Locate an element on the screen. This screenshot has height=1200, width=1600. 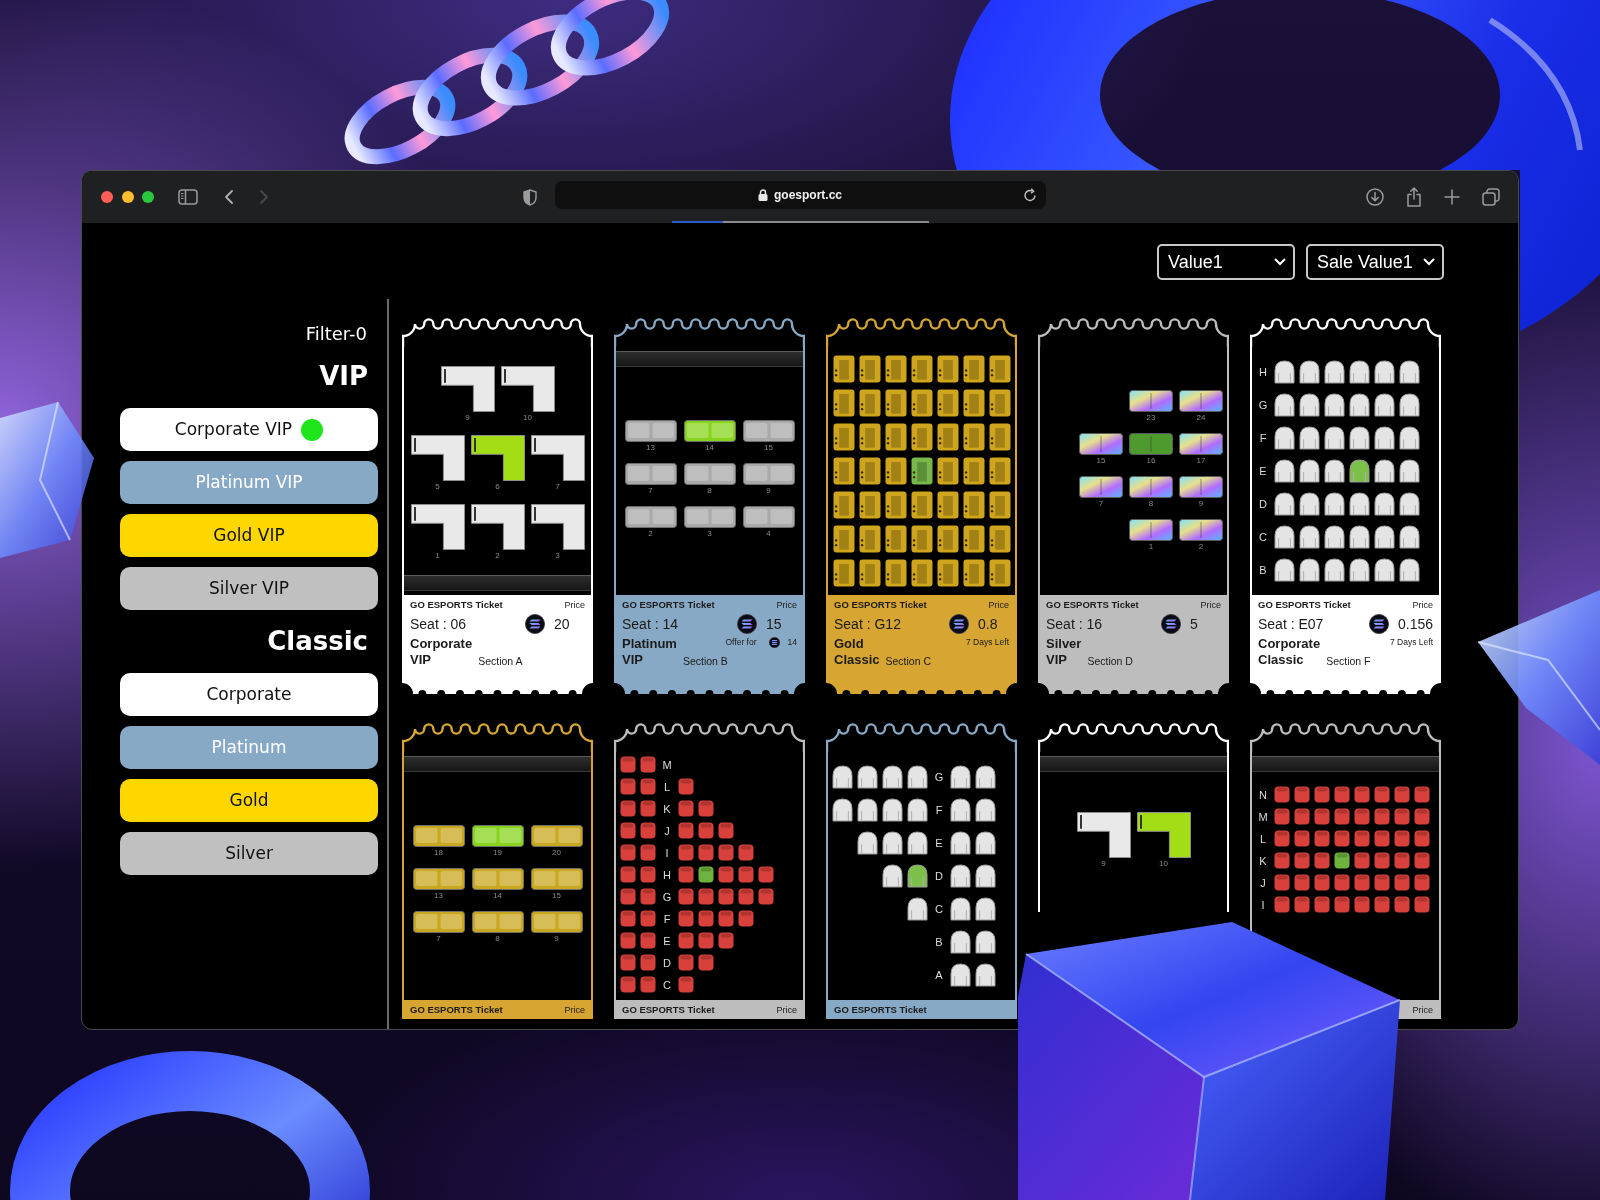
seat-number: 24 is located at coordinates (1201, 418).